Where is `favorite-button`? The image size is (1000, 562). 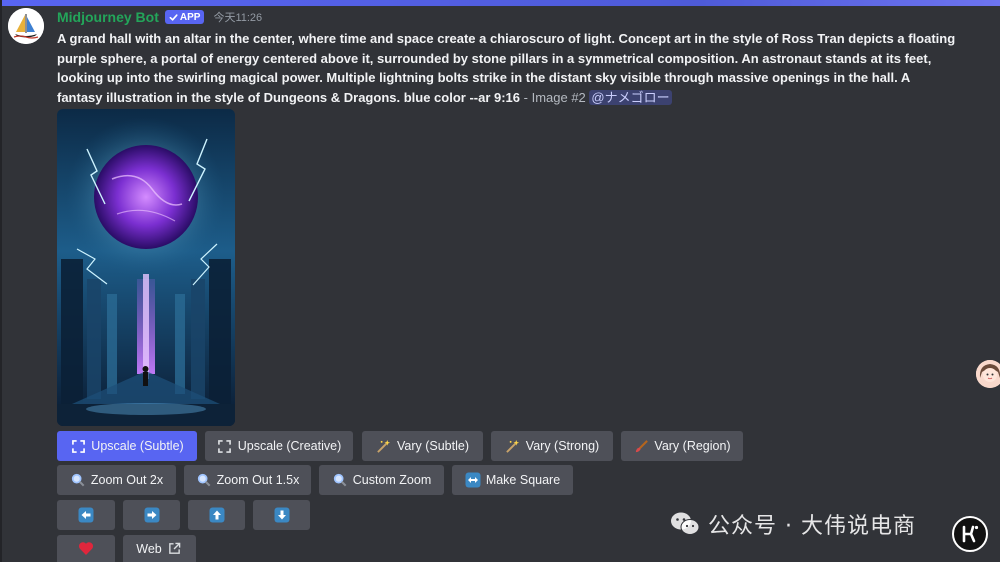 favorite-button is located at coordinates (86, 548).